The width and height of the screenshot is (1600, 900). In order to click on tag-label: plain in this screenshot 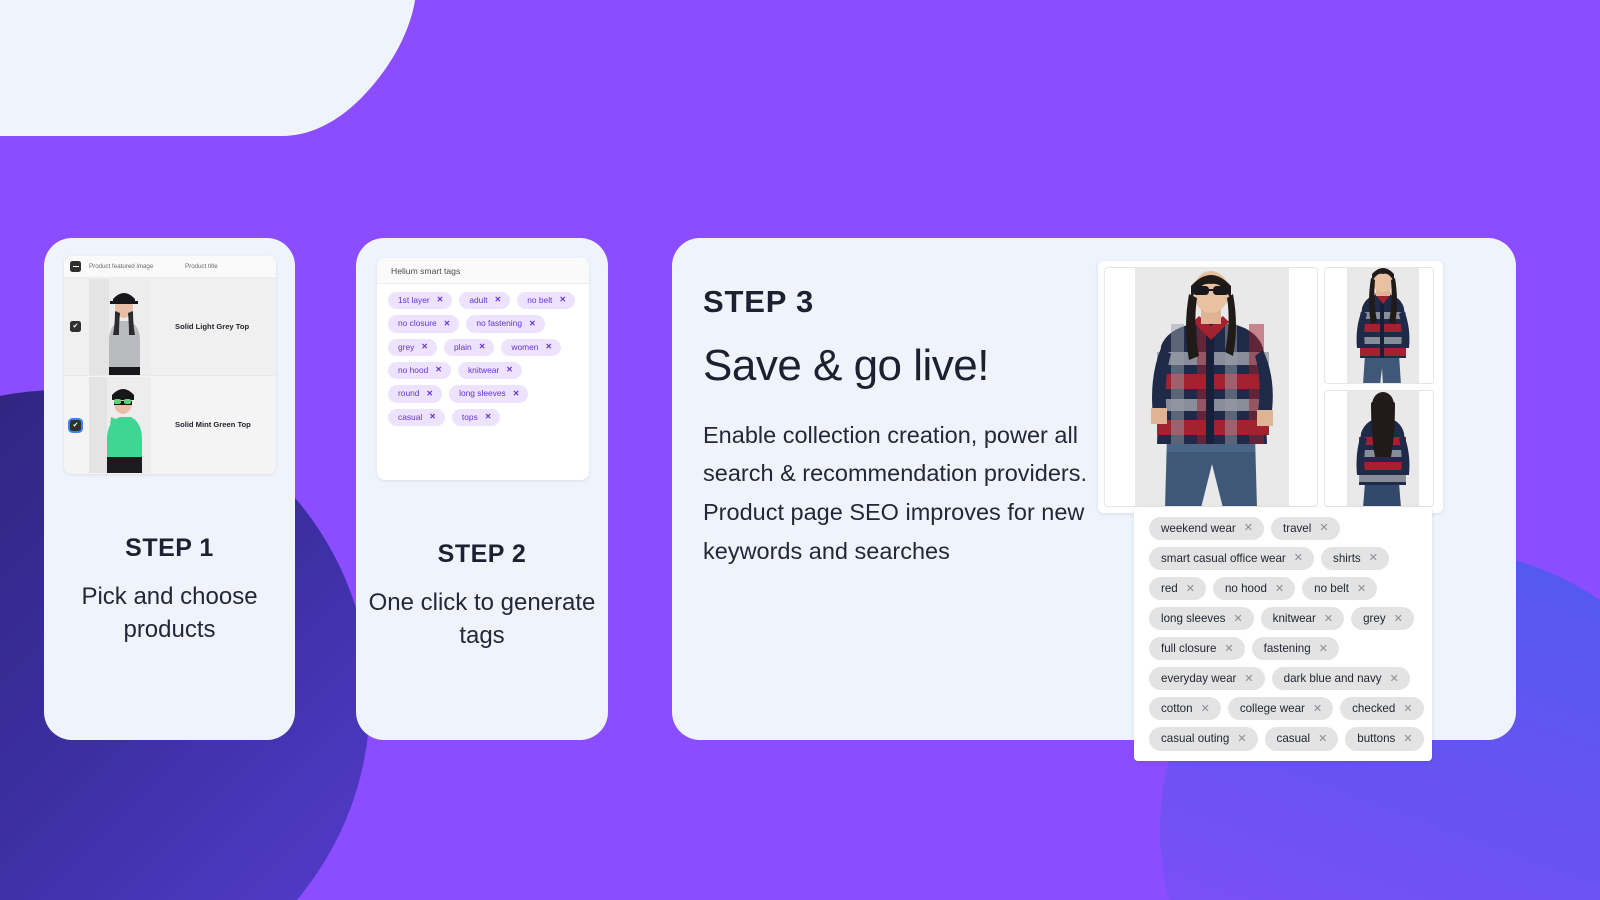, I will do `click(463, 346)`.